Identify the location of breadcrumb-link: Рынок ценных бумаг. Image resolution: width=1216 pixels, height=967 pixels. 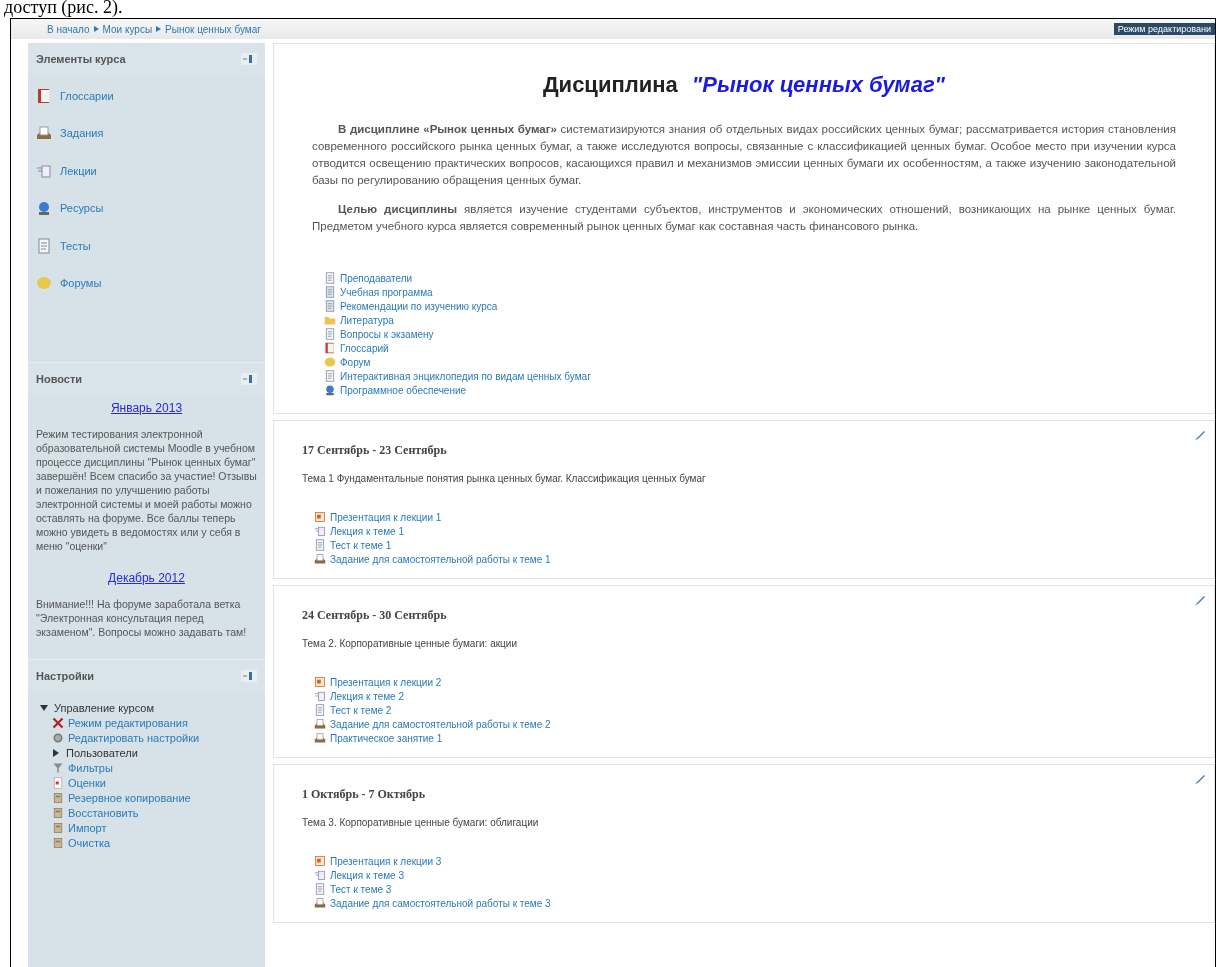
(213, 29).